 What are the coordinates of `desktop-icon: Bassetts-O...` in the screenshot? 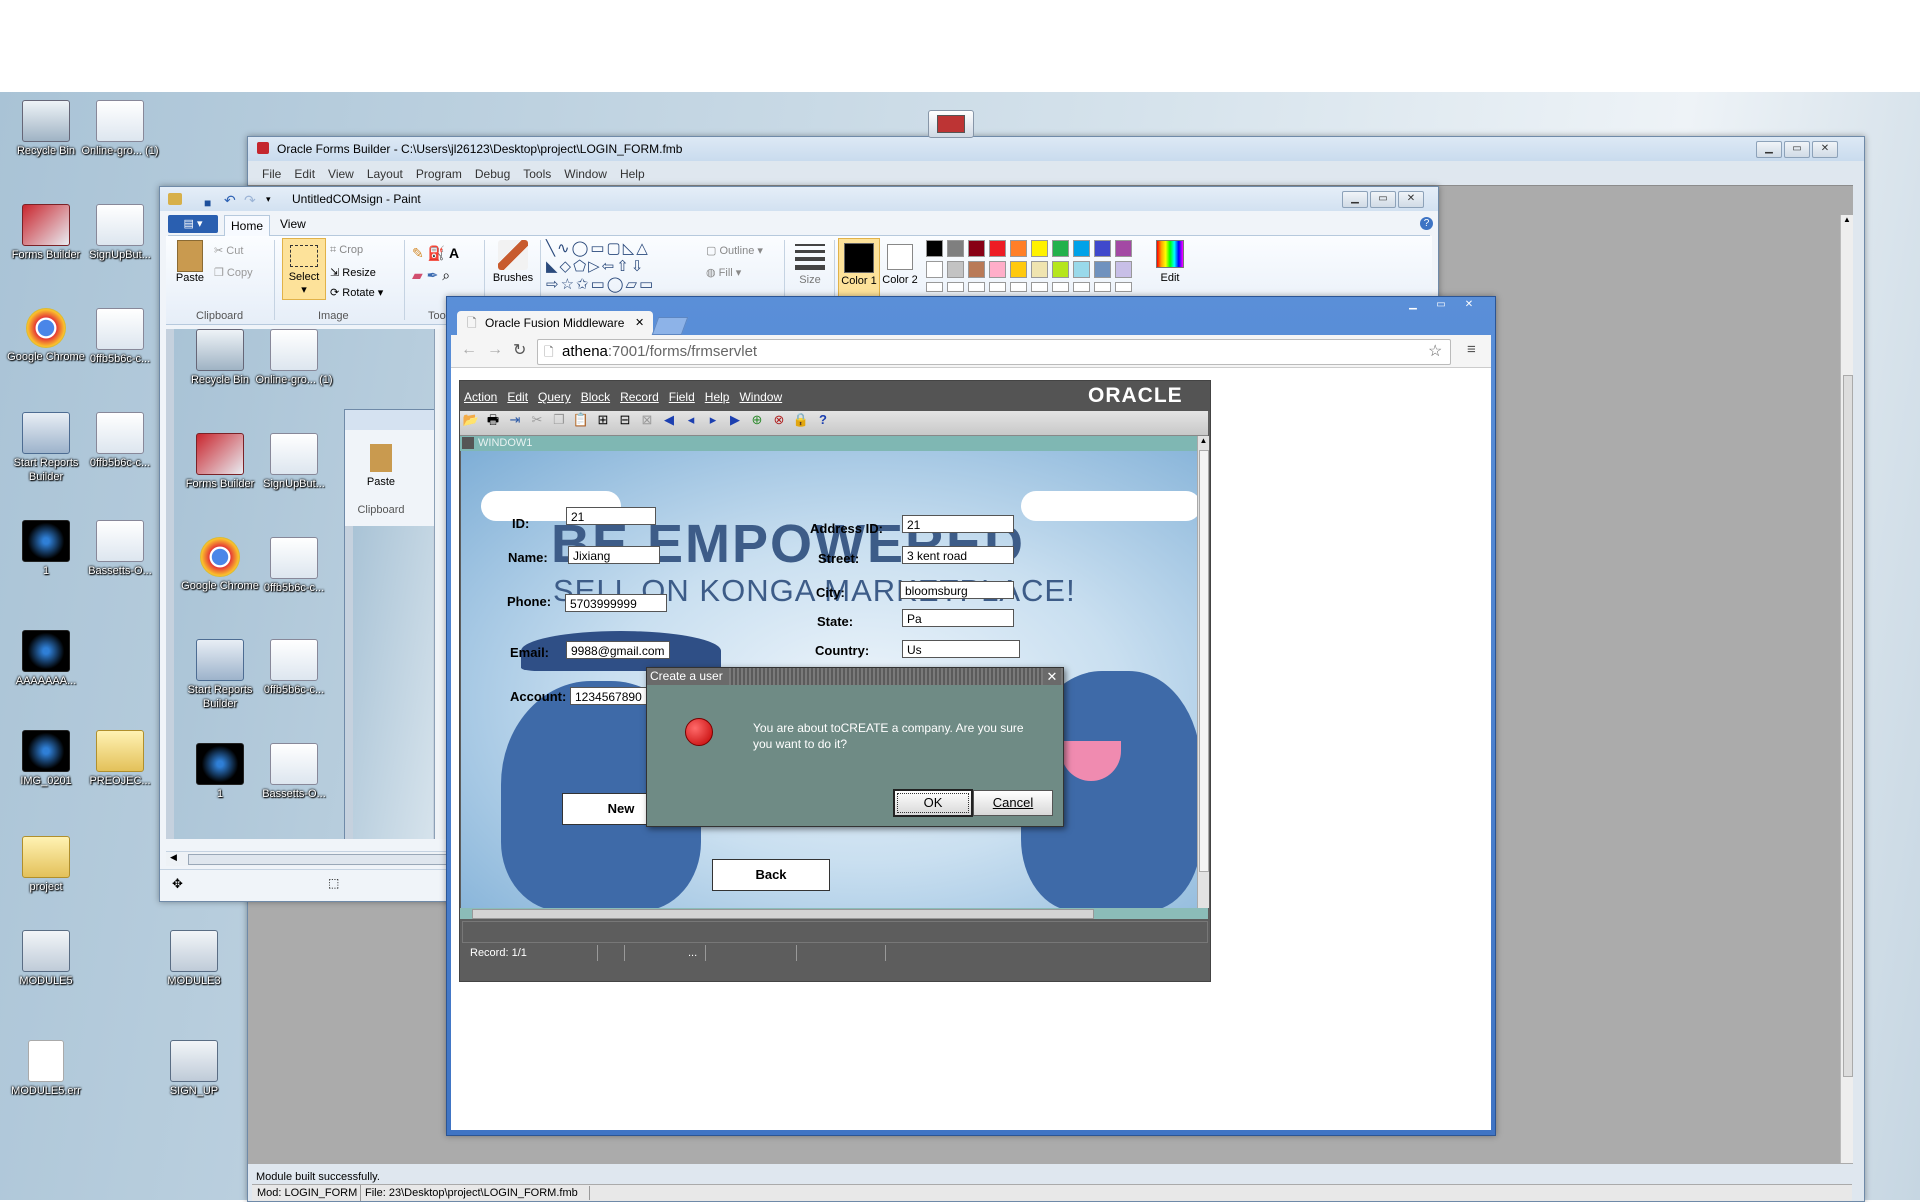 It's located at (294, 772).